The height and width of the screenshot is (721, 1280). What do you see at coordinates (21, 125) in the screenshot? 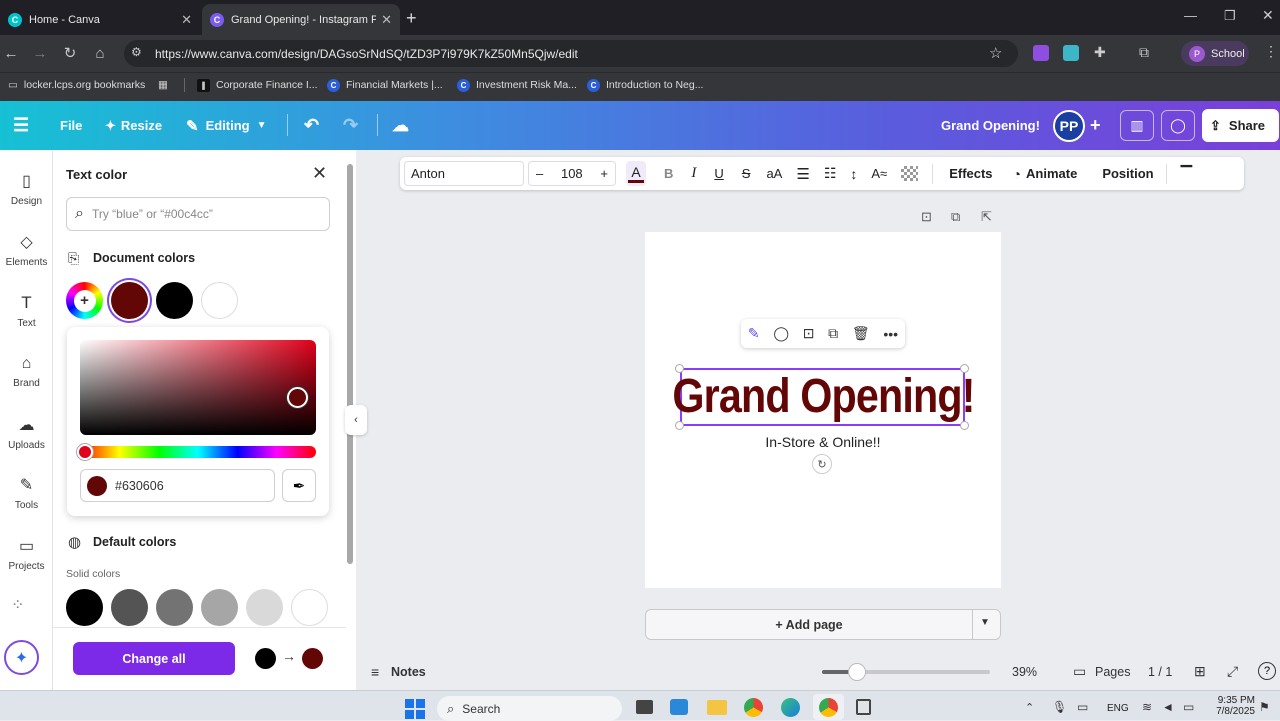
I see `hamburger-menu-icon: ☰` at bounding box center [21, 125].